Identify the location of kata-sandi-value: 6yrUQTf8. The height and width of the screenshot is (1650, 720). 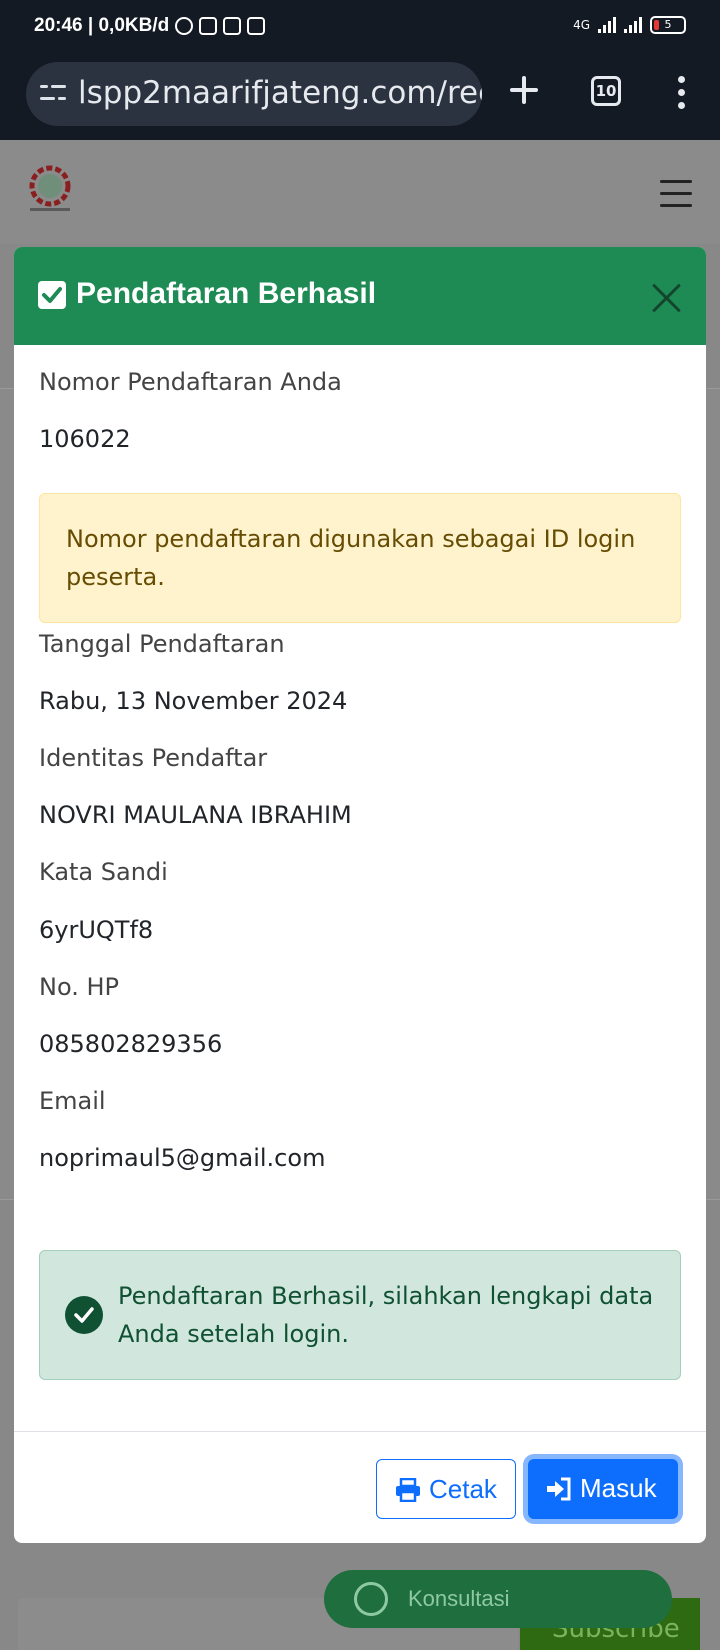
(96, 930).